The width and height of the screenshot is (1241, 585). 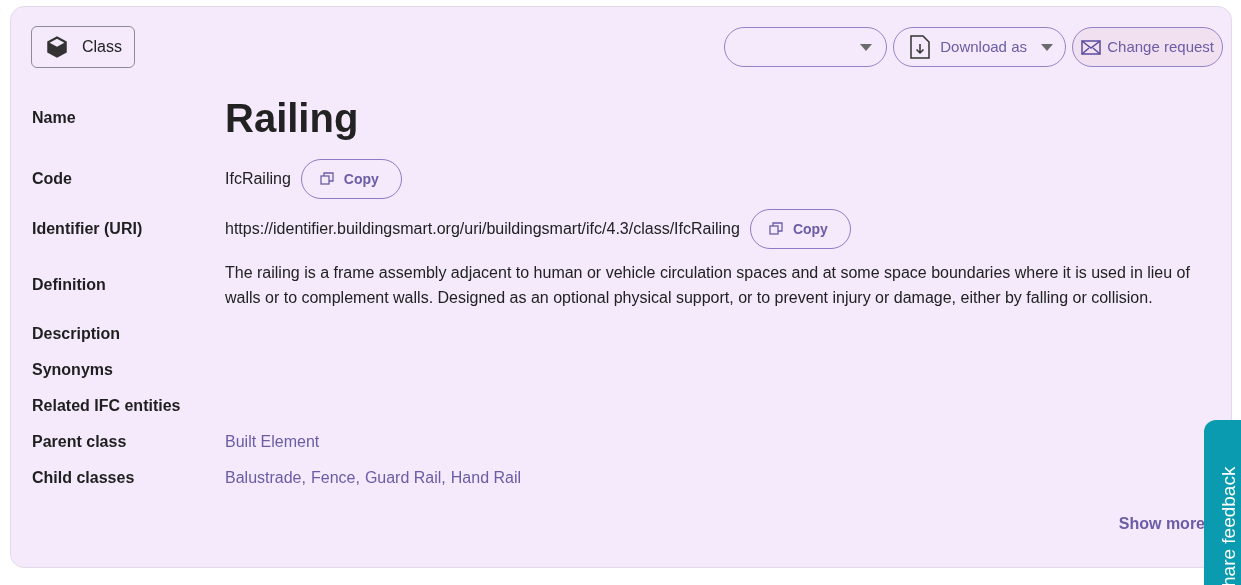 I want to click on change-request-button: Change request, so click(x=1147, y=47).